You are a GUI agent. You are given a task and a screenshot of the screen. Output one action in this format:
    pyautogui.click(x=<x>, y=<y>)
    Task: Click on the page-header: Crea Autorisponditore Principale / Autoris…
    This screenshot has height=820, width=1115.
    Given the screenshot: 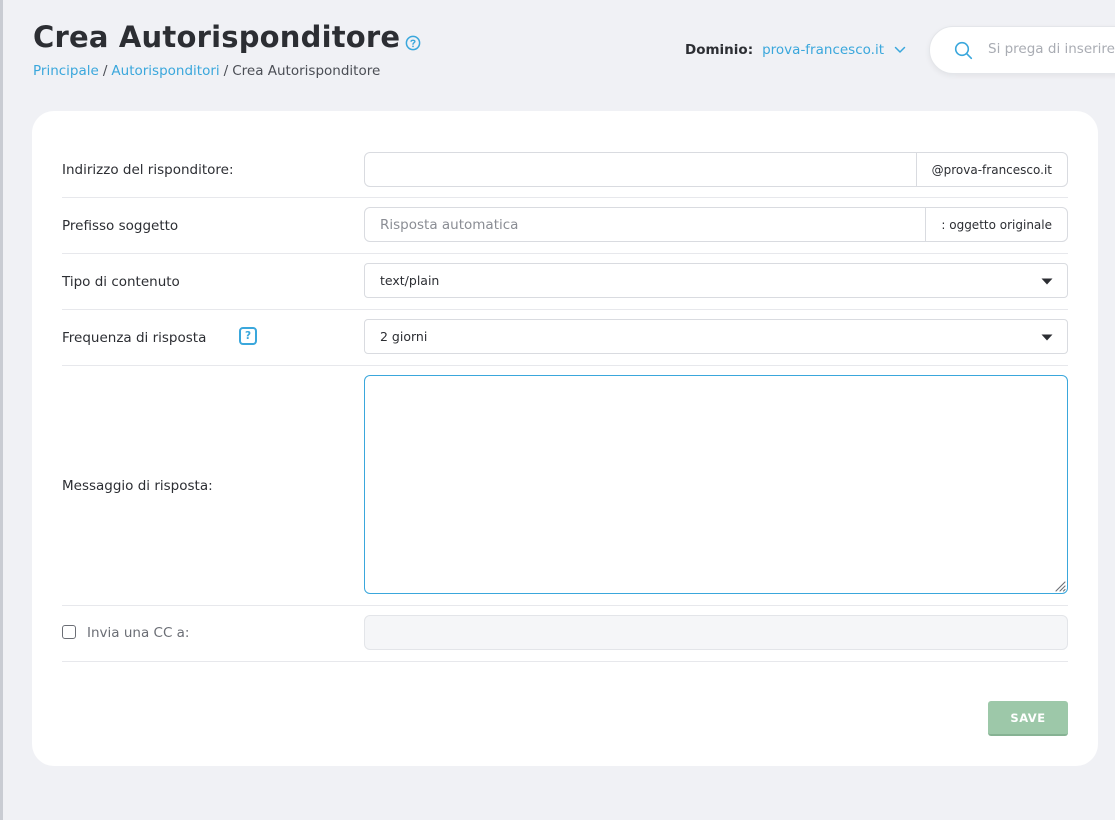 What is the action you would take?
    pyautogui.click(x=559, y=50)
    